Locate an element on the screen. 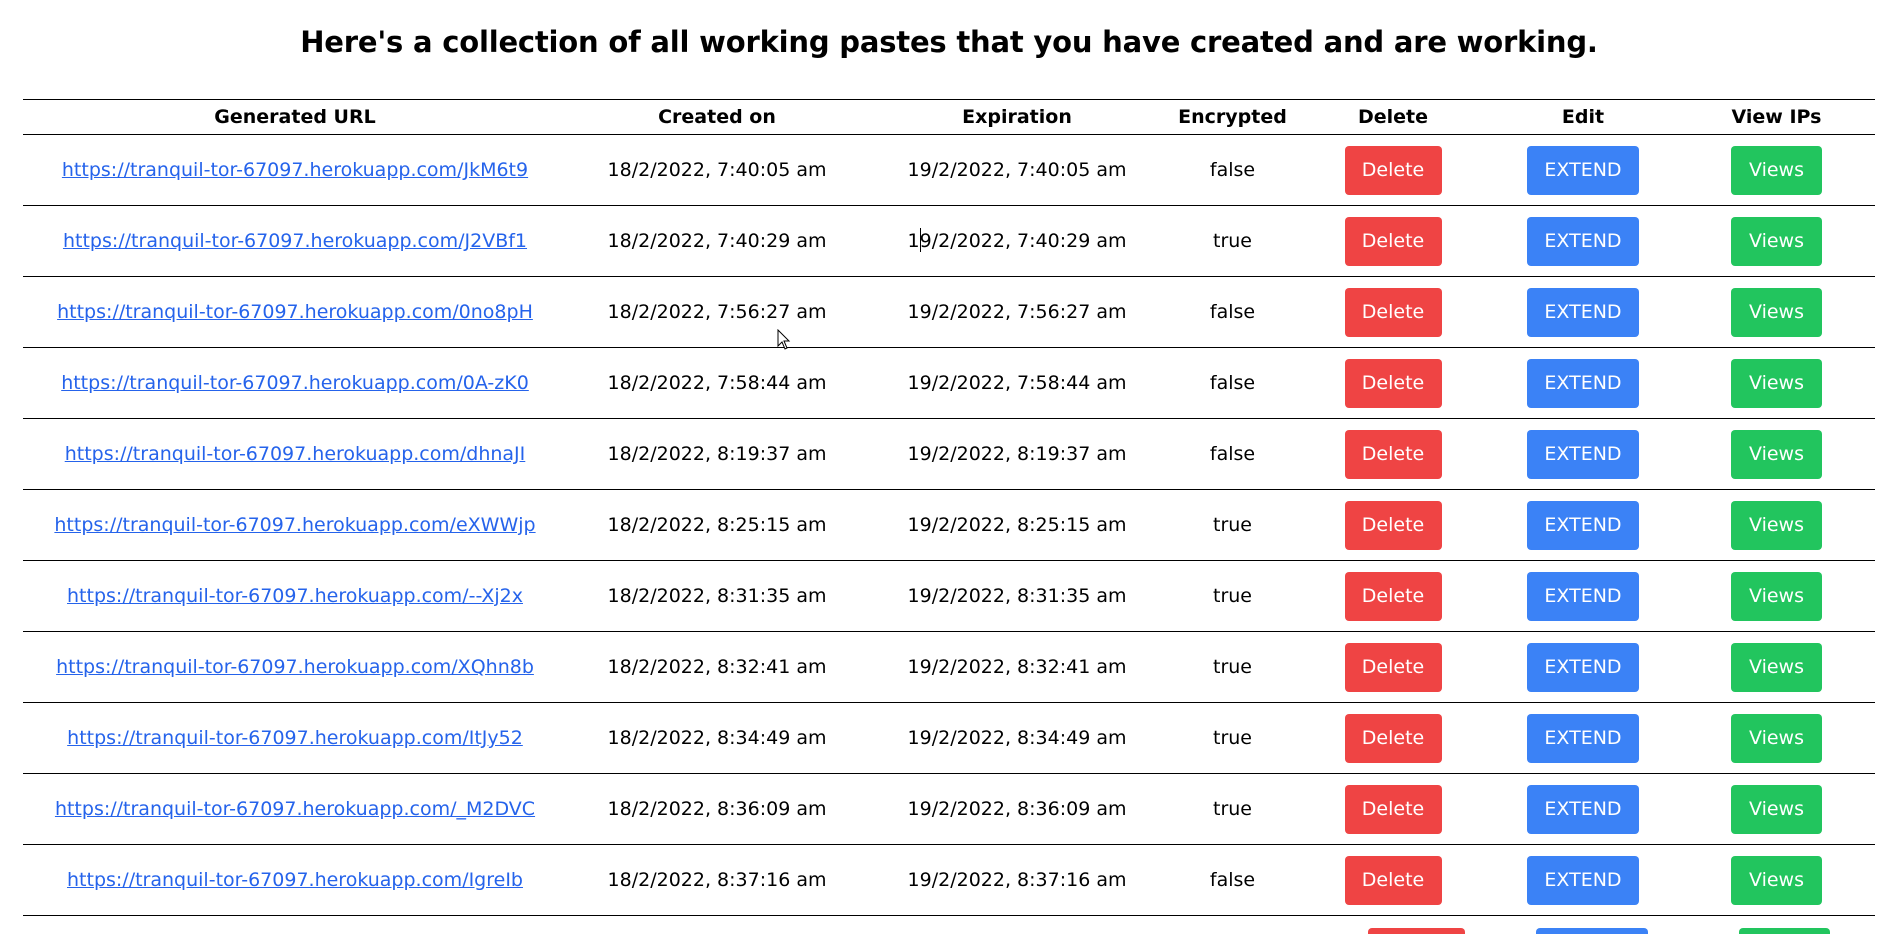  expiration-cell: 19/2/2022, 8:32:41 am is located at coordinates (1017, 667).